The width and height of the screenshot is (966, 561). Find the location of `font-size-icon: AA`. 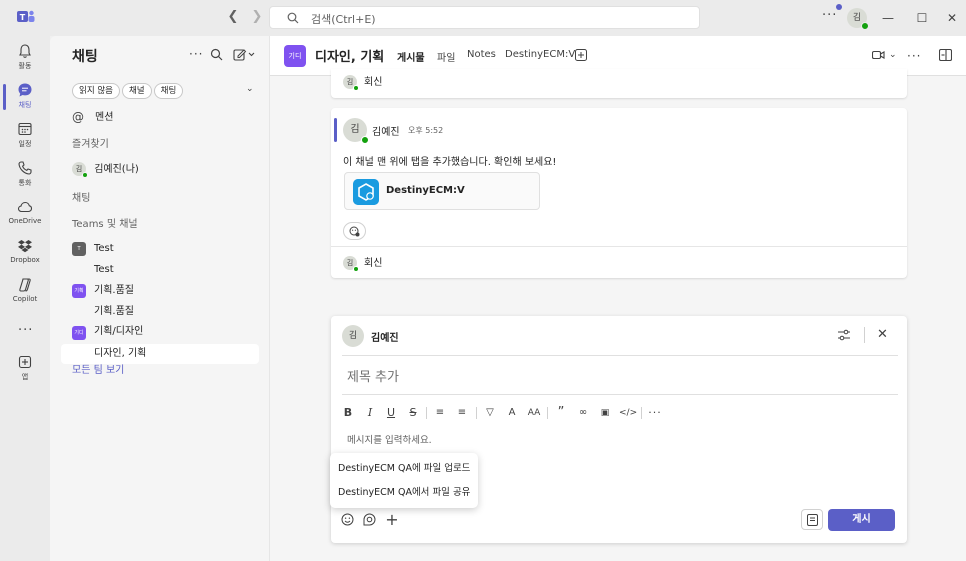

font-size-icon: AA is located at coordinates (534, 413).